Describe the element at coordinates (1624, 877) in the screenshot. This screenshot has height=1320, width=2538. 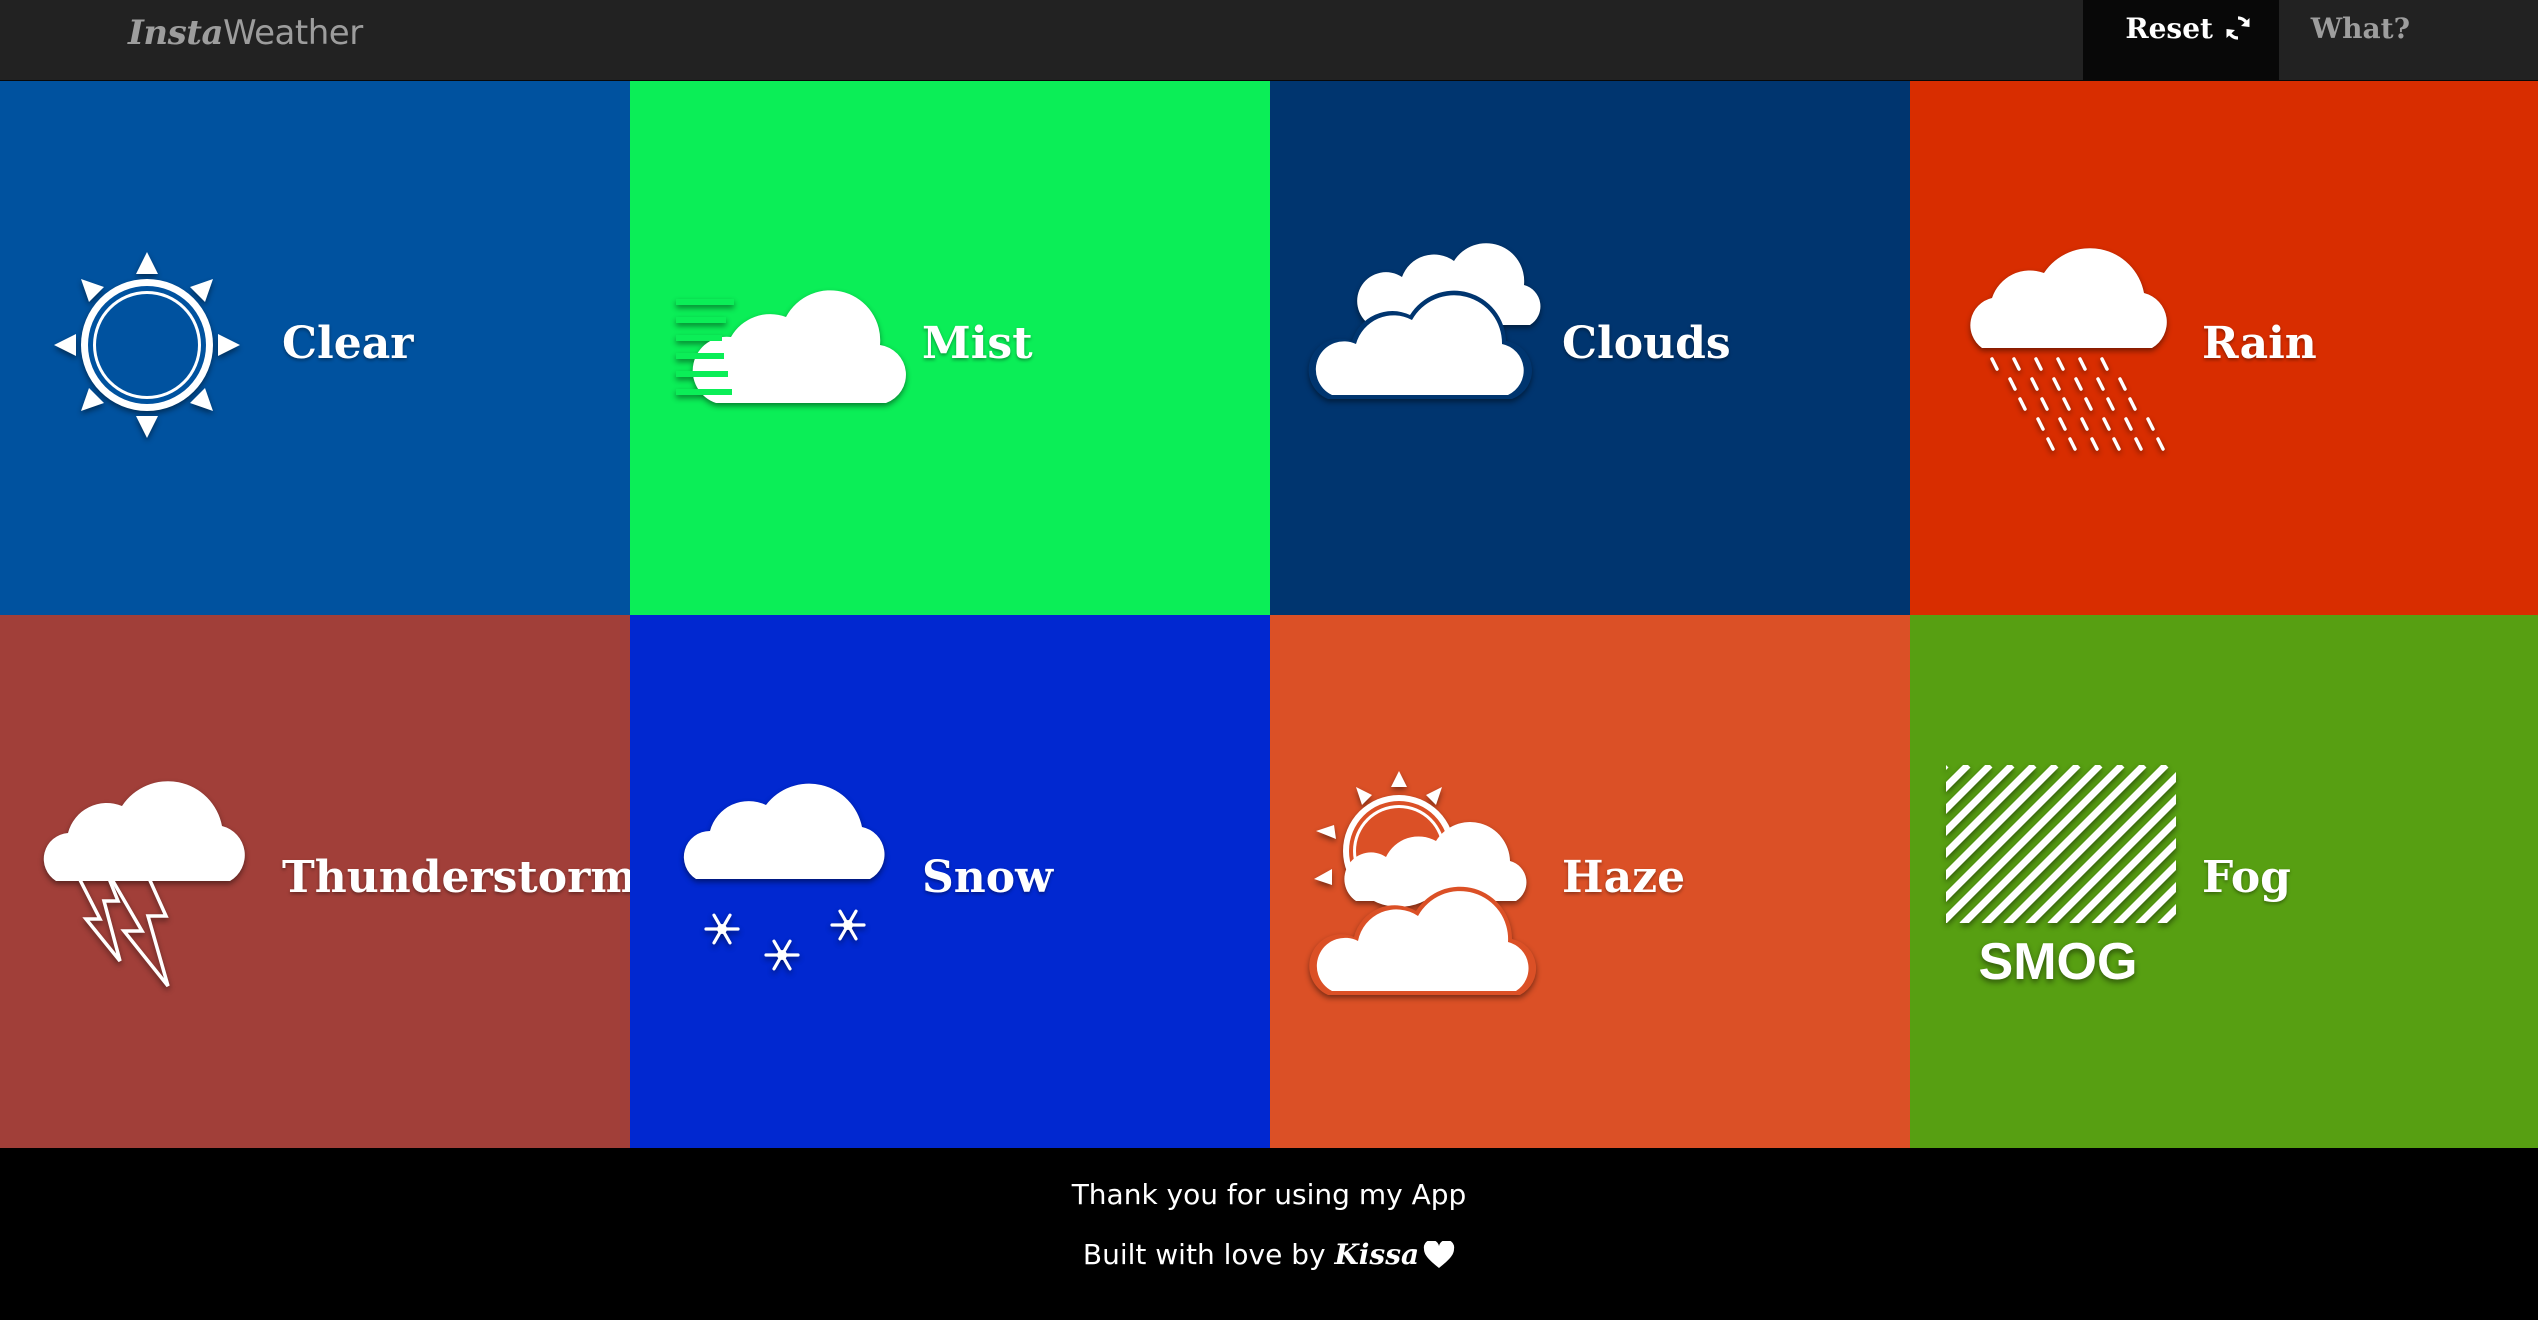
I see `tile-label: Haze` at that location.